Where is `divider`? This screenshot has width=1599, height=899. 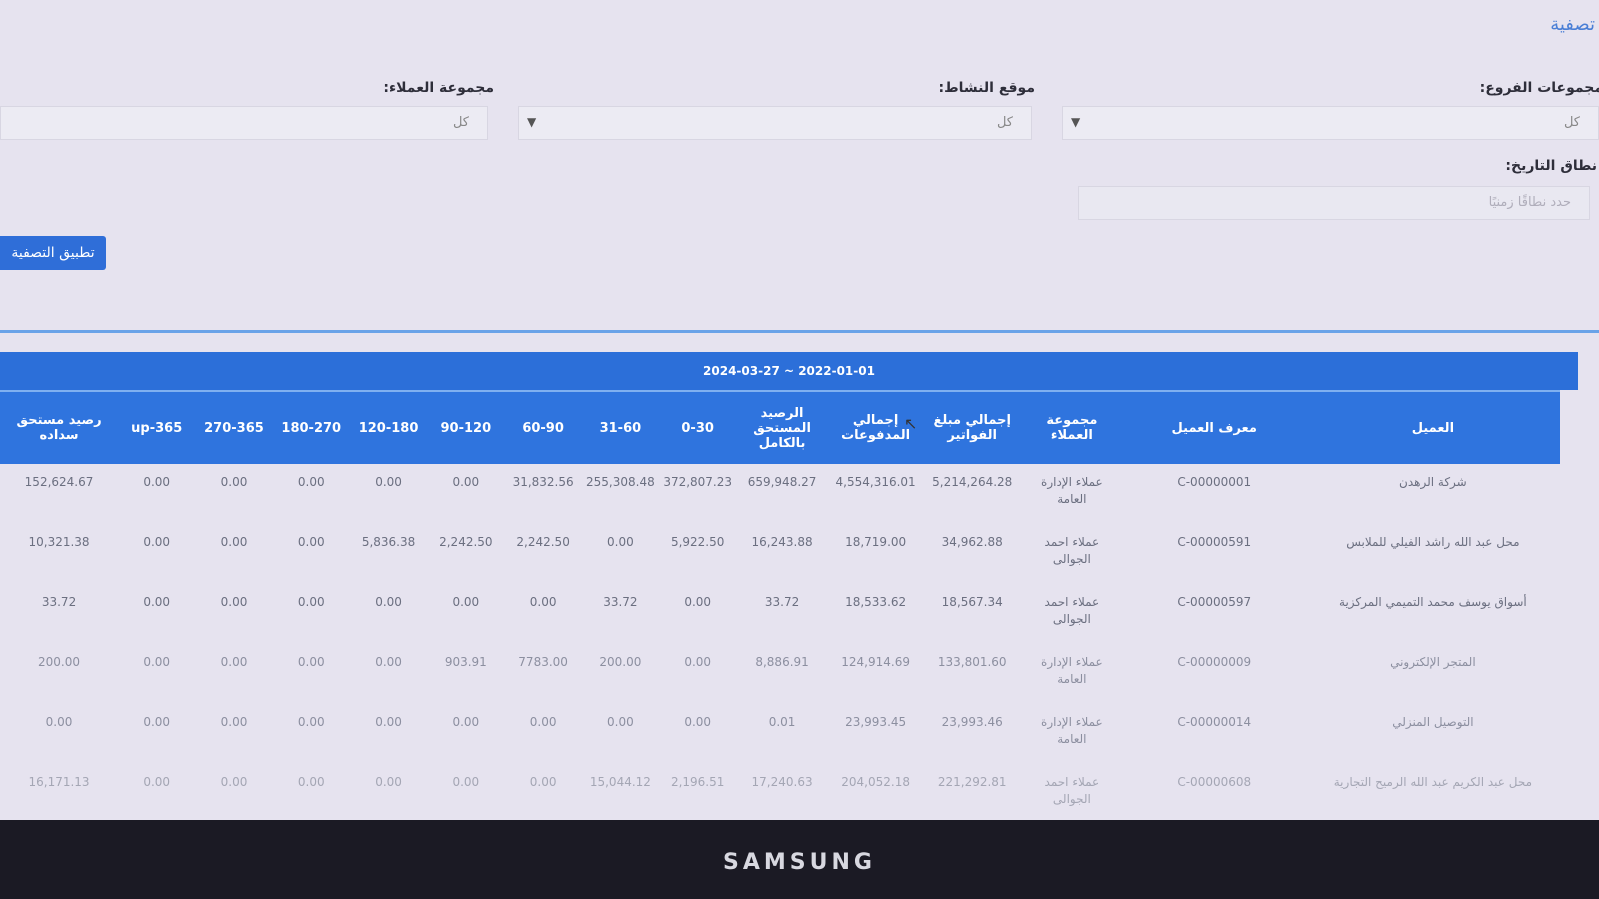
divider is located at coordinates (799, 331).